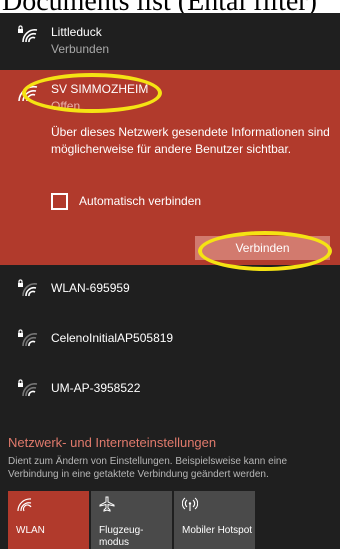  What do you see at coordinates (28, 93) in the screenshot?
I see `wifi-open-icon` at bounding box center [28, 93].